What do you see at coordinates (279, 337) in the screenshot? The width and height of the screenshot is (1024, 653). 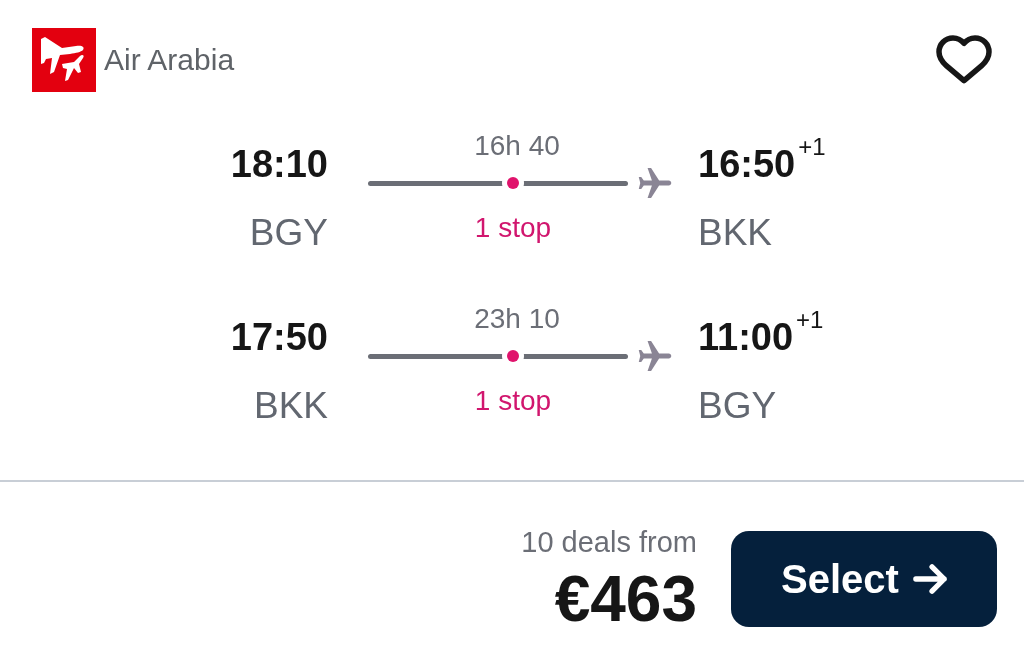 I see `departure-time: 17:50` at bounding box center [279, 337].